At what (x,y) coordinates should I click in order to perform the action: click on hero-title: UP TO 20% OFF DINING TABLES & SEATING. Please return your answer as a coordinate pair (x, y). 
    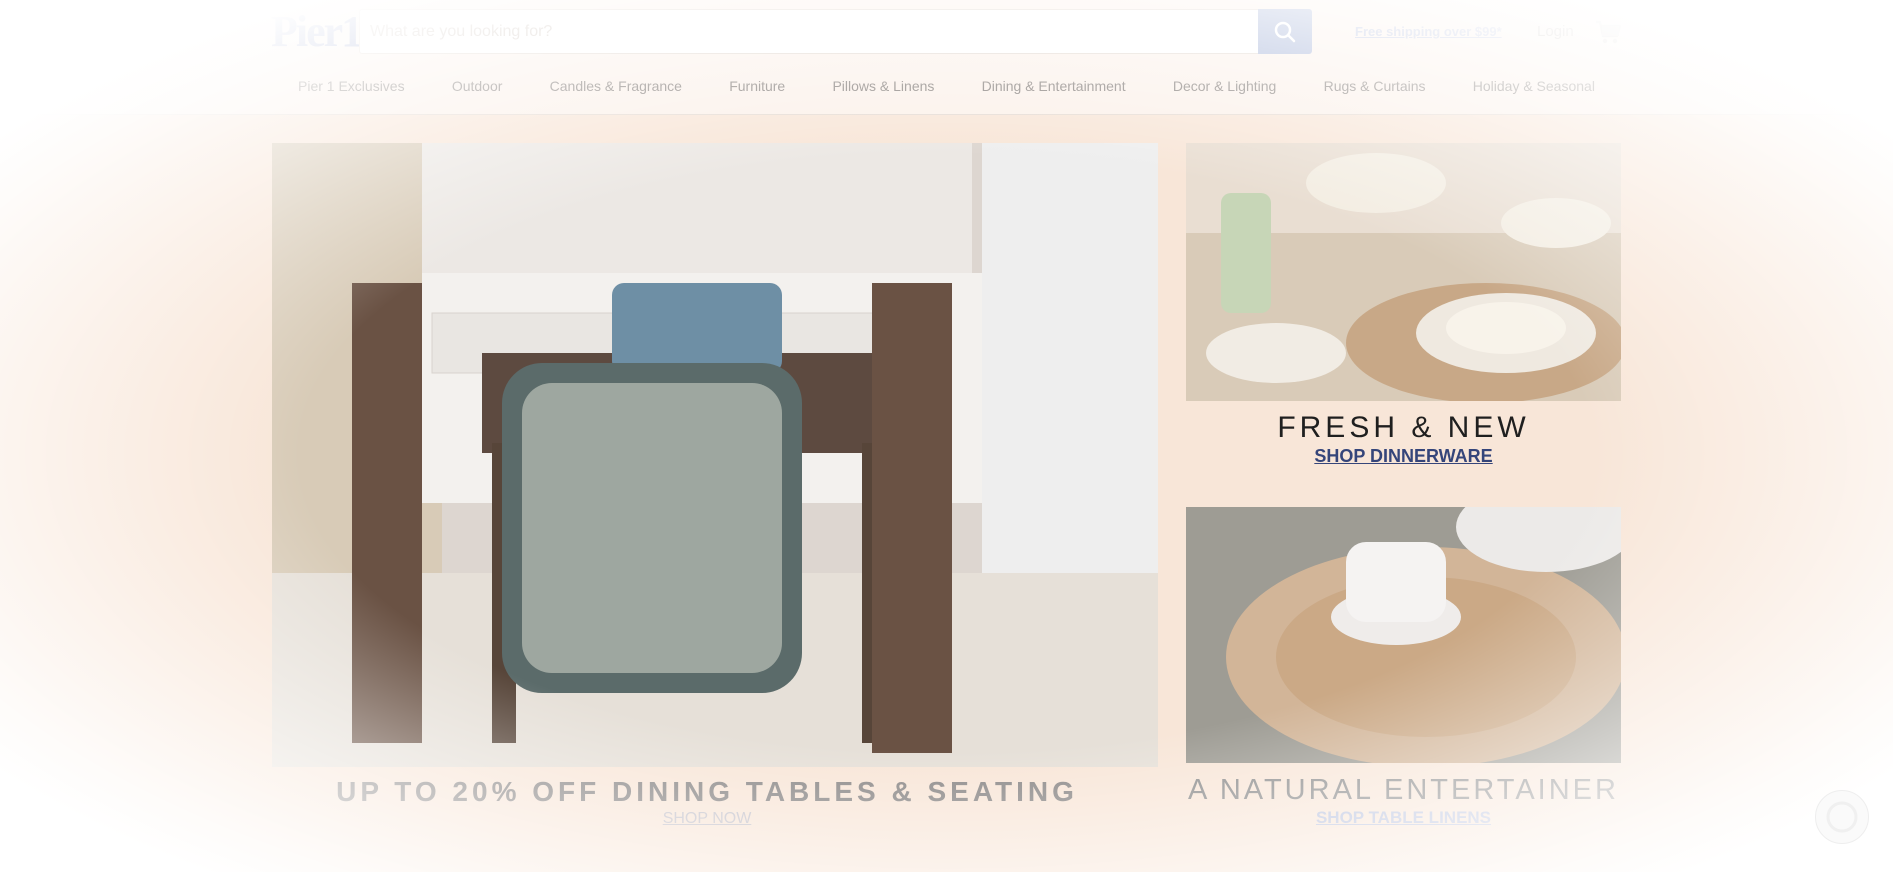
    Looking at the image, I should click on (707, 791).